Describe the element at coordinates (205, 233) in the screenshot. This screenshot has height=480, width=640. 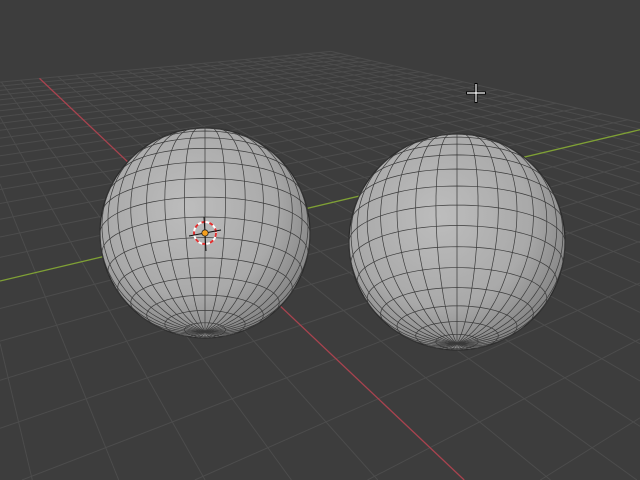
I see `origin-point-icon` at that location.